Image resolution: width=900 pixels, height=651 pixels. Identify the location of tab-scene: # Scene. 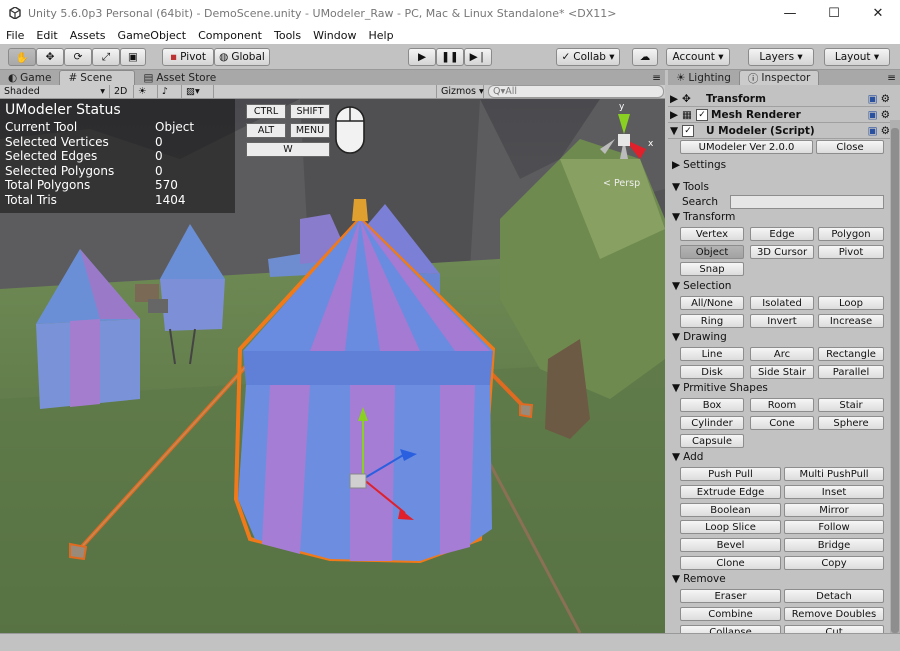
(97, 77).